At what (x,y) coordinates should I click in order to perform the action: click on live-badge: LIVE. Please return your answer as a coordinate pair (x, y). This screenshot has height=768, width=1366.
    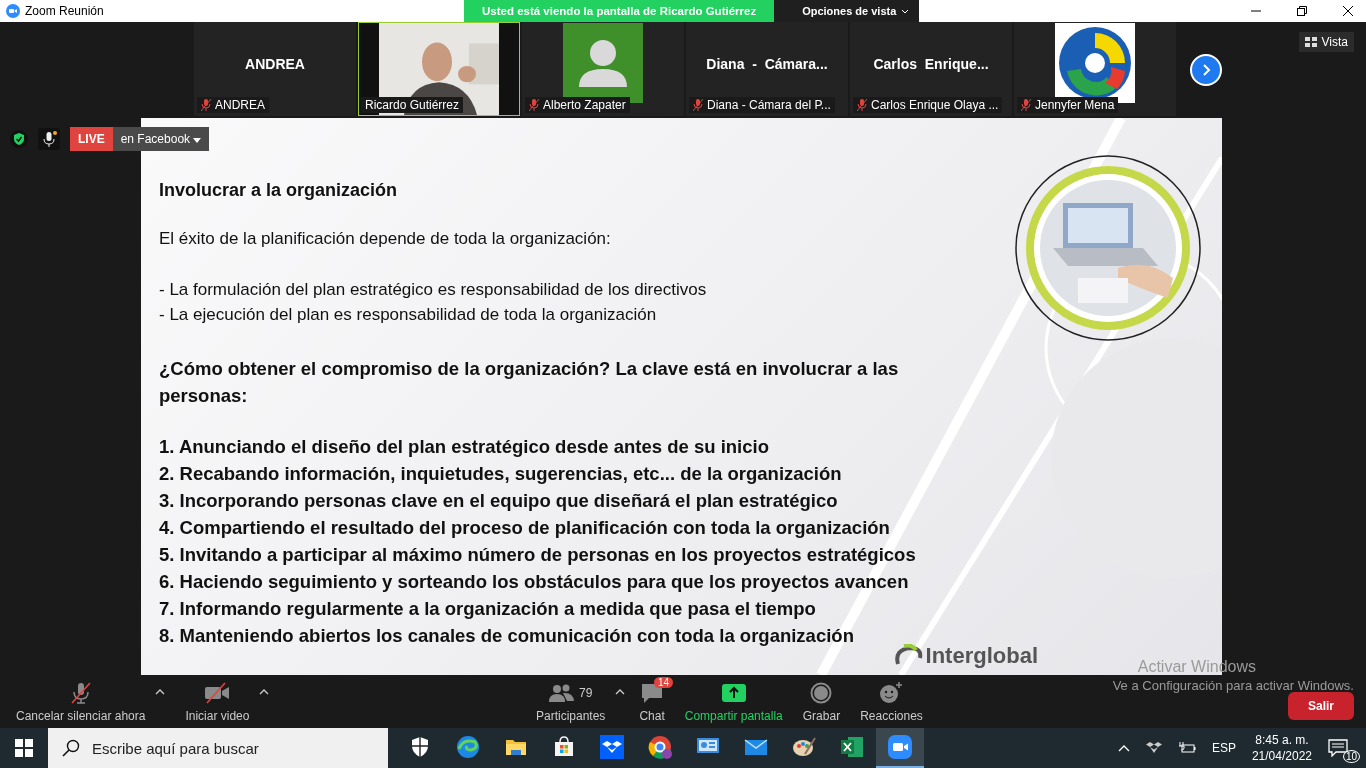
    Looking at the image, I should click on (91, 139).